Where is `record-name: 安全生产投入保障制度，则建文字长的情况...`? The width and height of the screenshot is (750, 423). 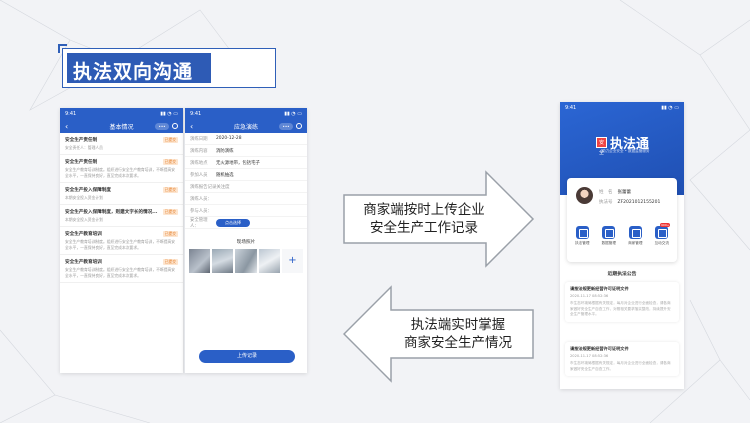 record-name: 安全生产投入保障制度，则建文字长的情况... is located at coordinates (111, 212).